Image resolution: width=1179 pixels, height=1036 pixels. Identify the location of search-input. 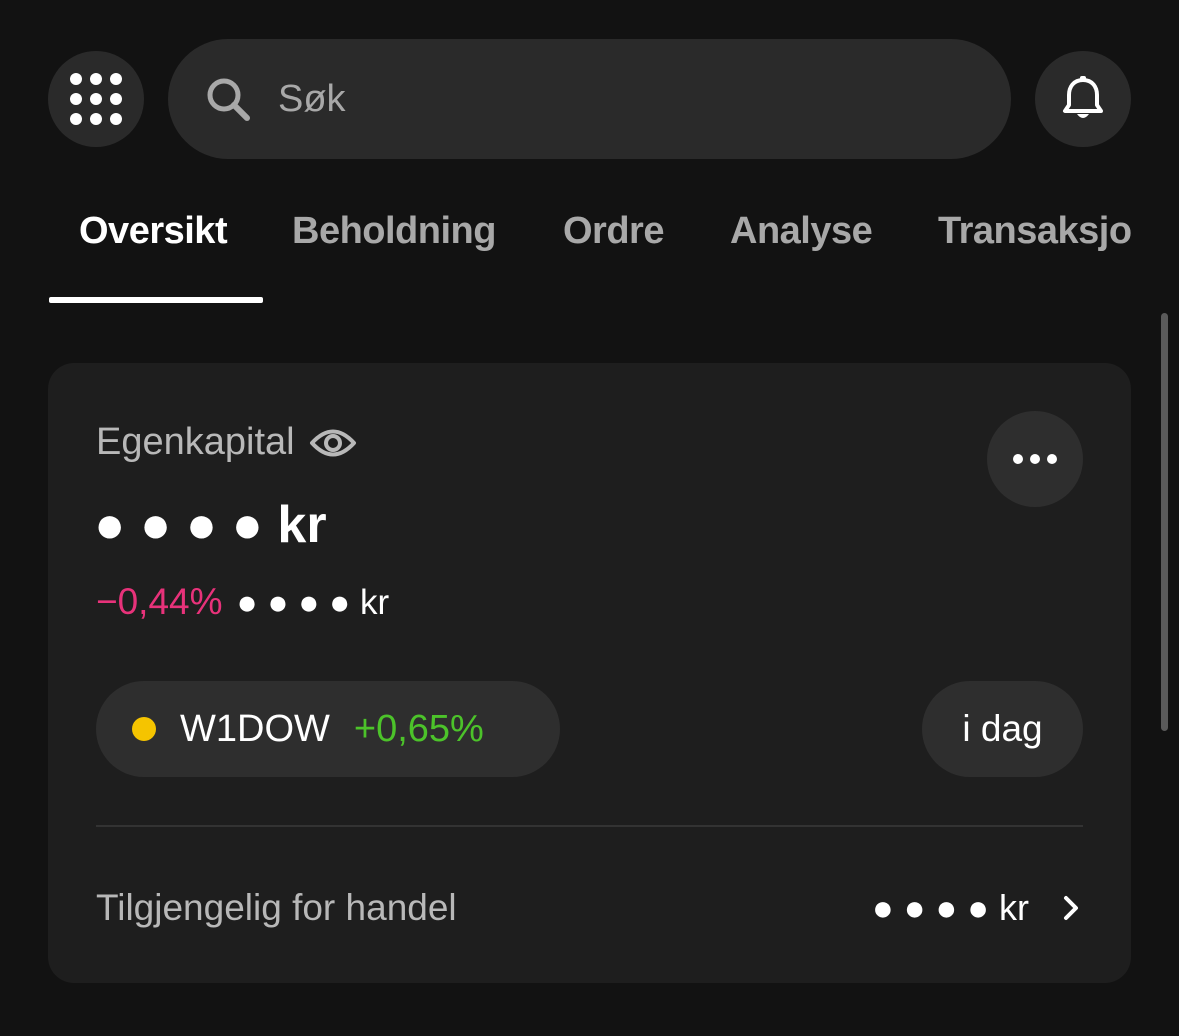
(578, 99).